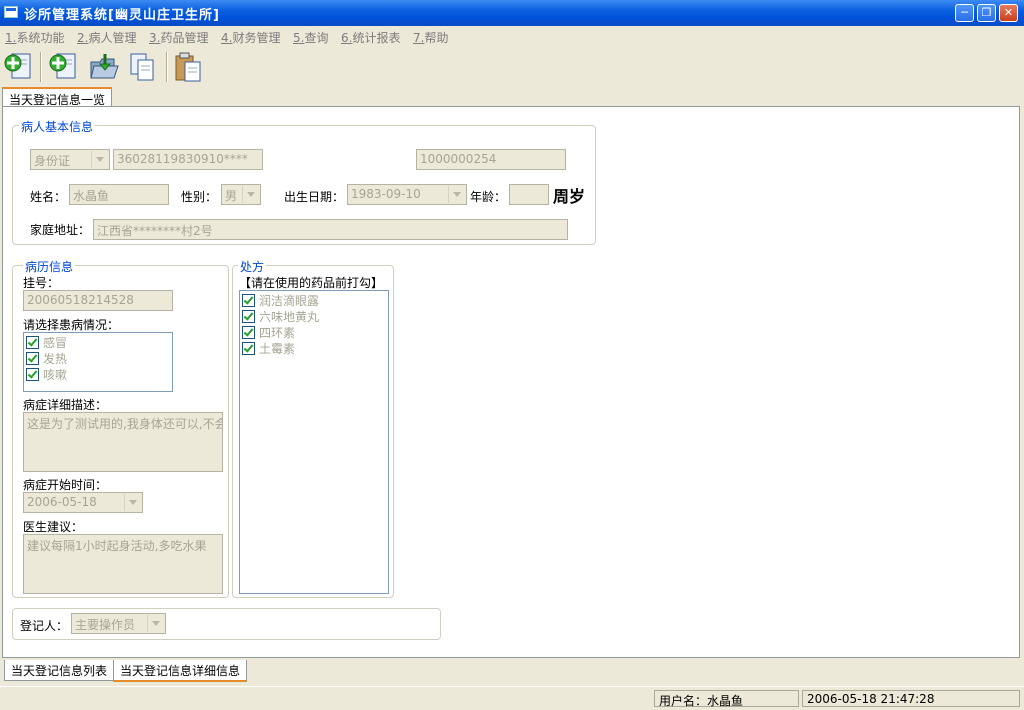 The width and height of the screenshot is (1024, 710). I want to click on record-number-field: 1000000254, so click(491, 159).